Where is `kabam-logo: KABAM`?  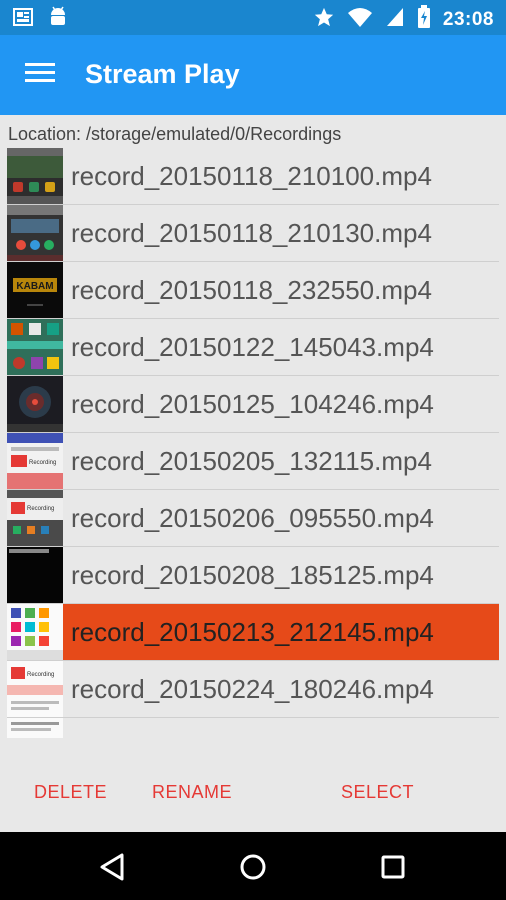 kabam-logo: KABAM is located at coordinates (34, 286).